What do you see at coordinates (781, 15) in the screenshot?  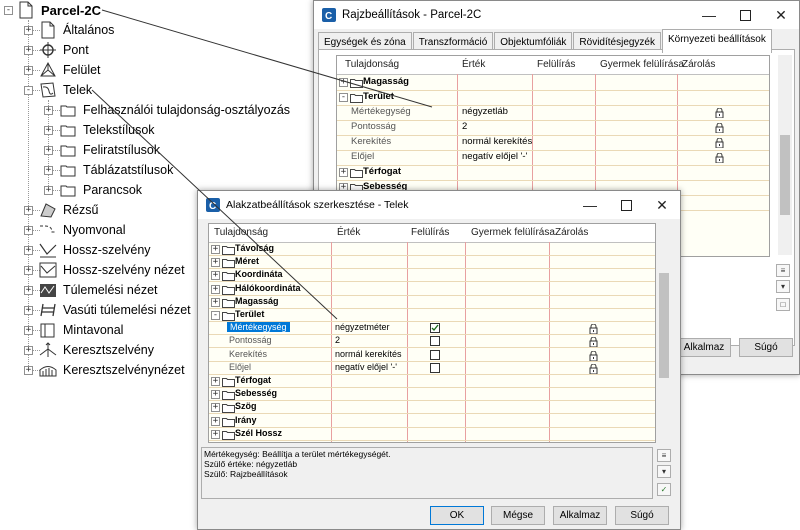 I see `close-button: ✕` at bounding box center [781, 15].